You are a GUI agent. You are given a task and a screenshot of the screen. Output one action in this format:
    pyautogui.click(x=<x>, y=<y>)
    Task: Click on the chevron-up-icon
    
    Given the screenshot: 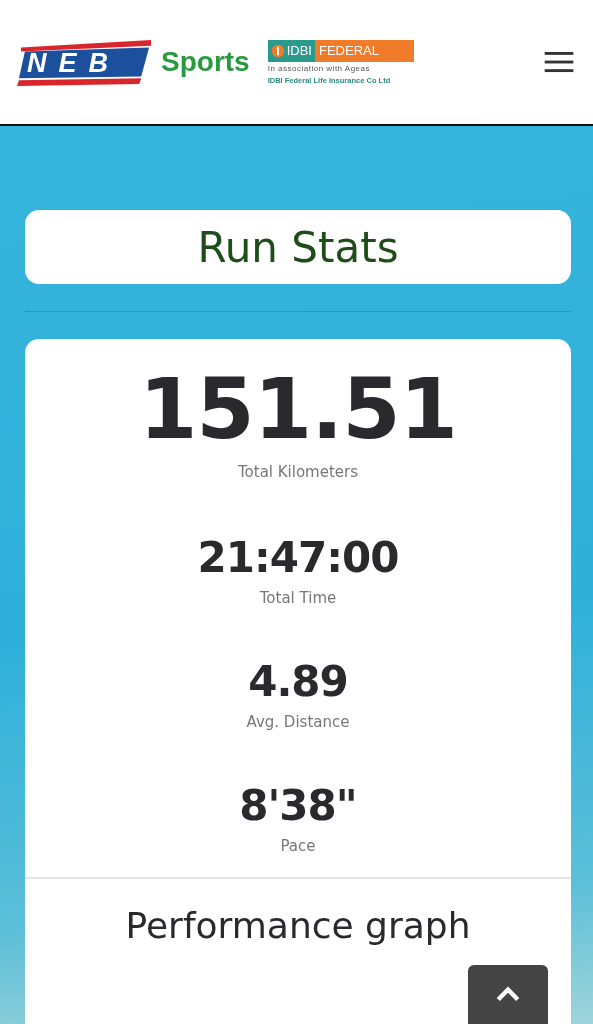 What is the action you would take?
    pyautogui.click(x=508, y=994)
    